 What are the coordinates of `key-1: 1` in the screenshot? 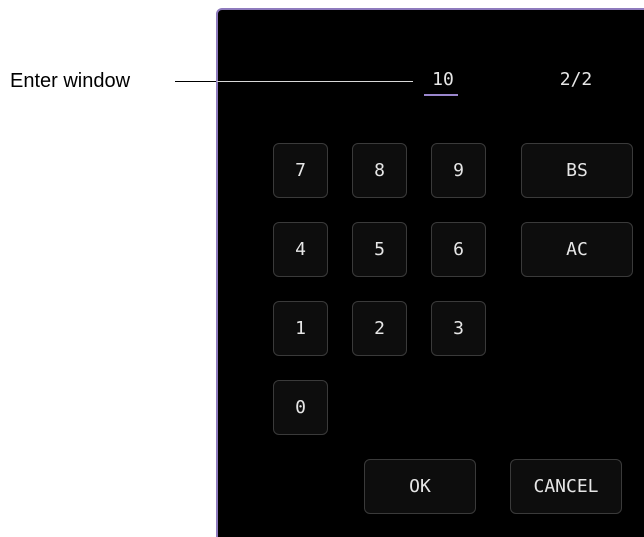 It's located at (300, 328).